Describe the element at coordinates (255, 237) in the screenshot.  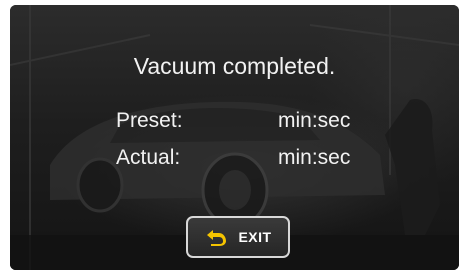
I see `exit-label: EXIT` at that location.